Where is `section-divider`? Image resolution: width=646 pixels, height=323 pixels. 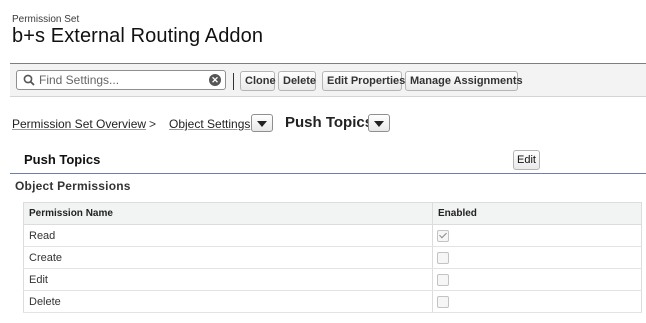
section-divider is located at coordinates (328, 173).